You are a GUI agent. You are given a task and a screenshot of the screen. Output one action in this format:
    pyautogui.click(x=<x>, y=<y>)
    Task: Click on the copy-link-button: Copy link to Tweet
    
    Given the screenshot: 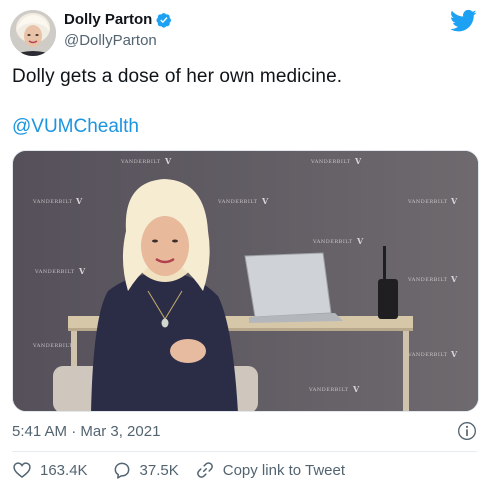 What is the action you would take?
    pyautogui.click(x=270, y=470)
    